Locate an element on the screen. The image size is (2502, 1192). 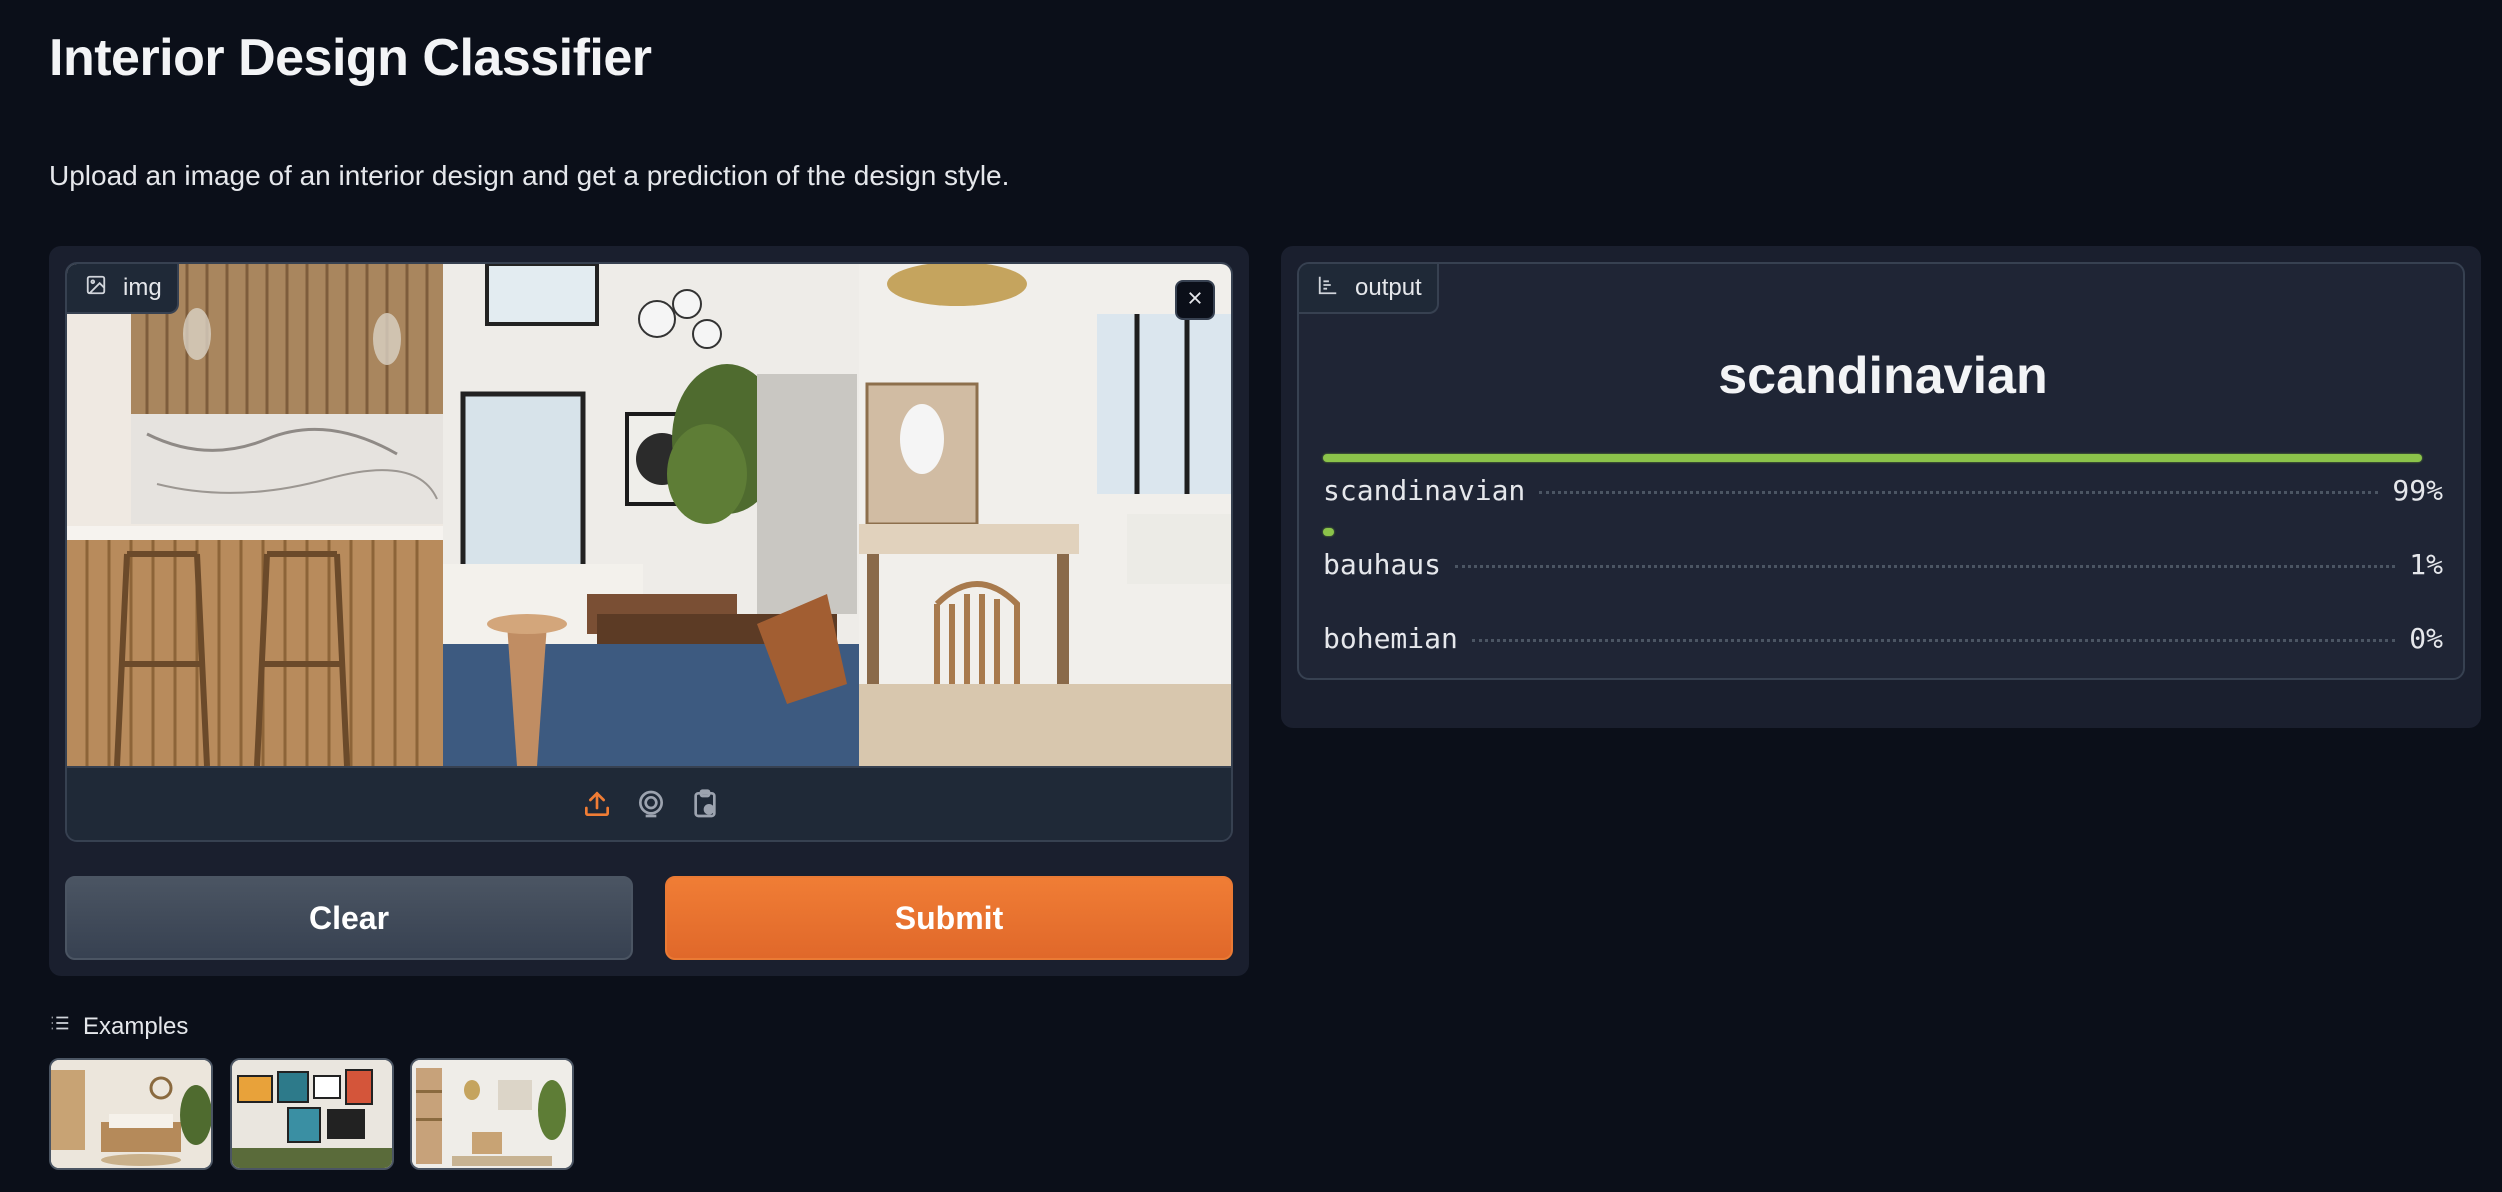
upload-button is located at coordinates (597, 806).